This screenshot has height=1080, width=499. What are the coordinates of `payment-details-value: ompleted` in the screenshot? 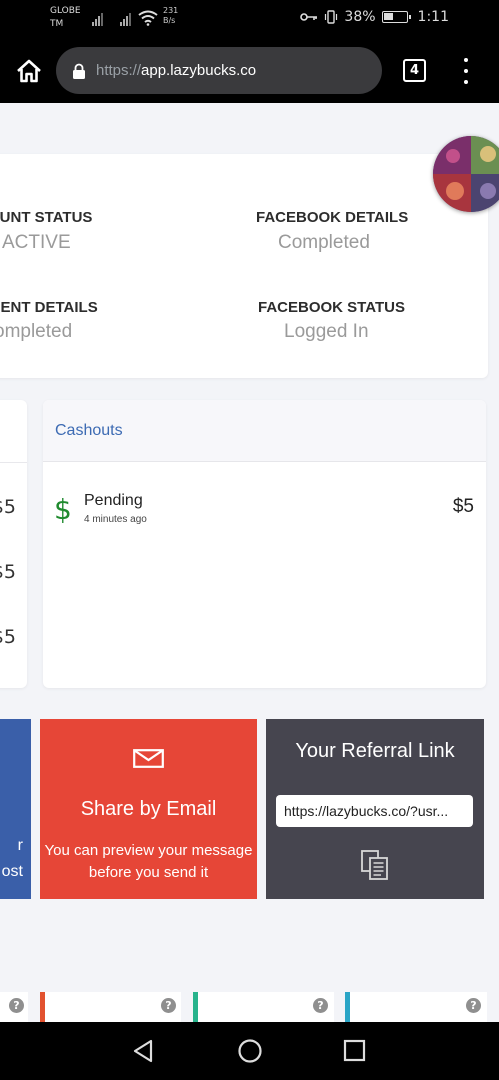 It's located at (36, 331).